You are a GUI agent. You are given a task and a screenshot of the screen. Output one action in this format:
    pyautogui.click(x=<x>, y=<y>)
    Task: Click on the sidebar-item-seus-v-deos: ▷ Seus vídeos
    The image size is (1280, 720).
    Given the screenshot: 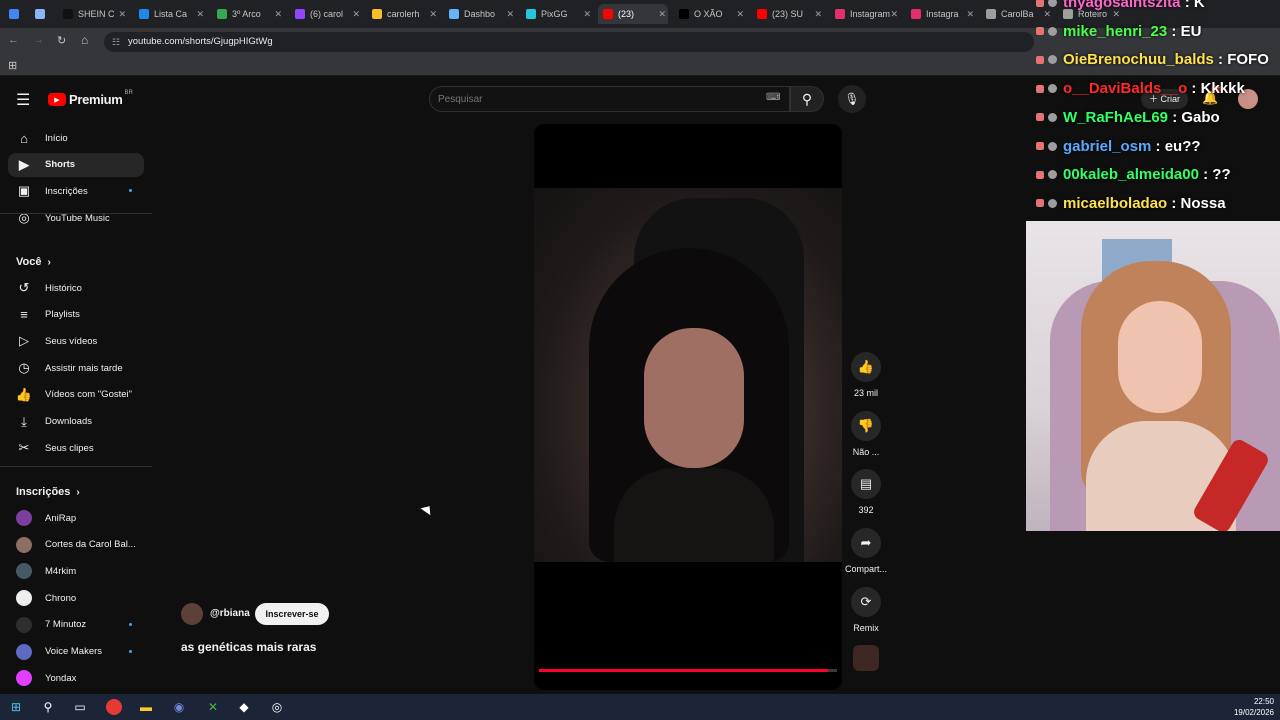 What is the action you would take?
    pyautogui.click(x=76, y=341)
    